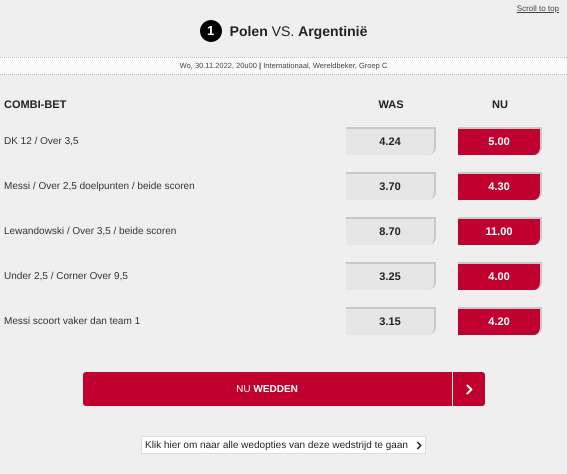 This screenshot has width=567, height=474. Describe the element at coordinates (391, 105) in the screenshot. I see `column-header: WAS` at that location.